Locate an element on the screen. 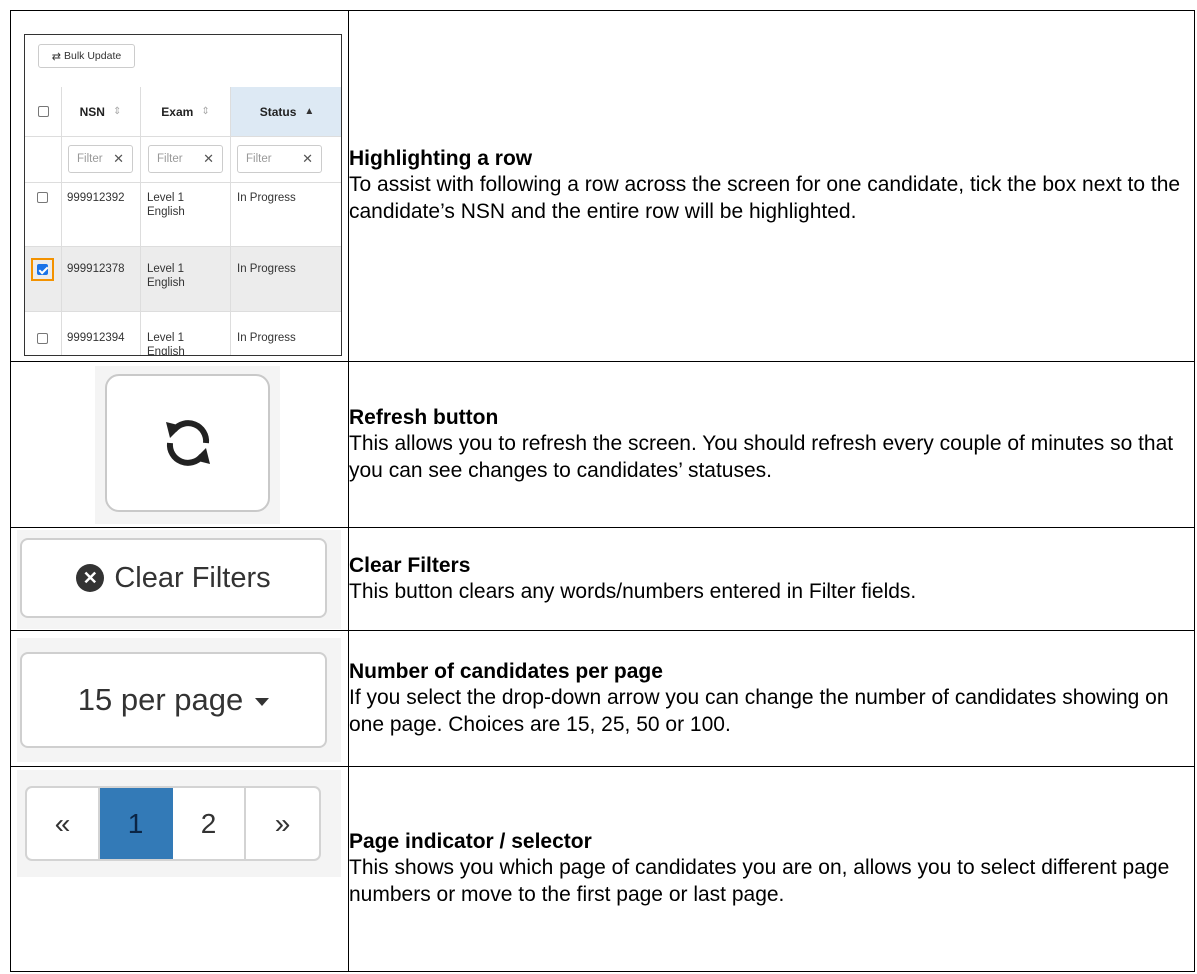 This screenshot has height=974, width=1197. row-title: Number of candidates per page is located at coordinates (506, 671).